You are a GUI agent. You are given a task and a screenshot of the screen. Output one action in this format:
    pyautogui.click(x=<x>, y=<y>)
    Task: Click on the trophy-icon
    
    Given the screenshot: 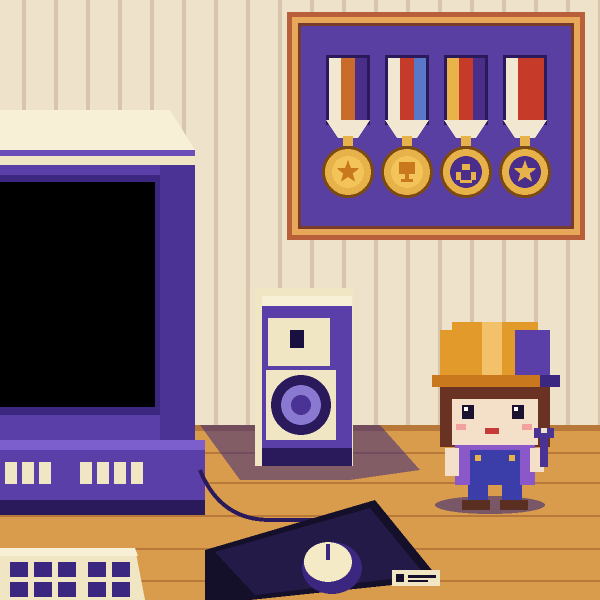 What is the action you would take?
    pyautogui.click(x=407, y=172)
    